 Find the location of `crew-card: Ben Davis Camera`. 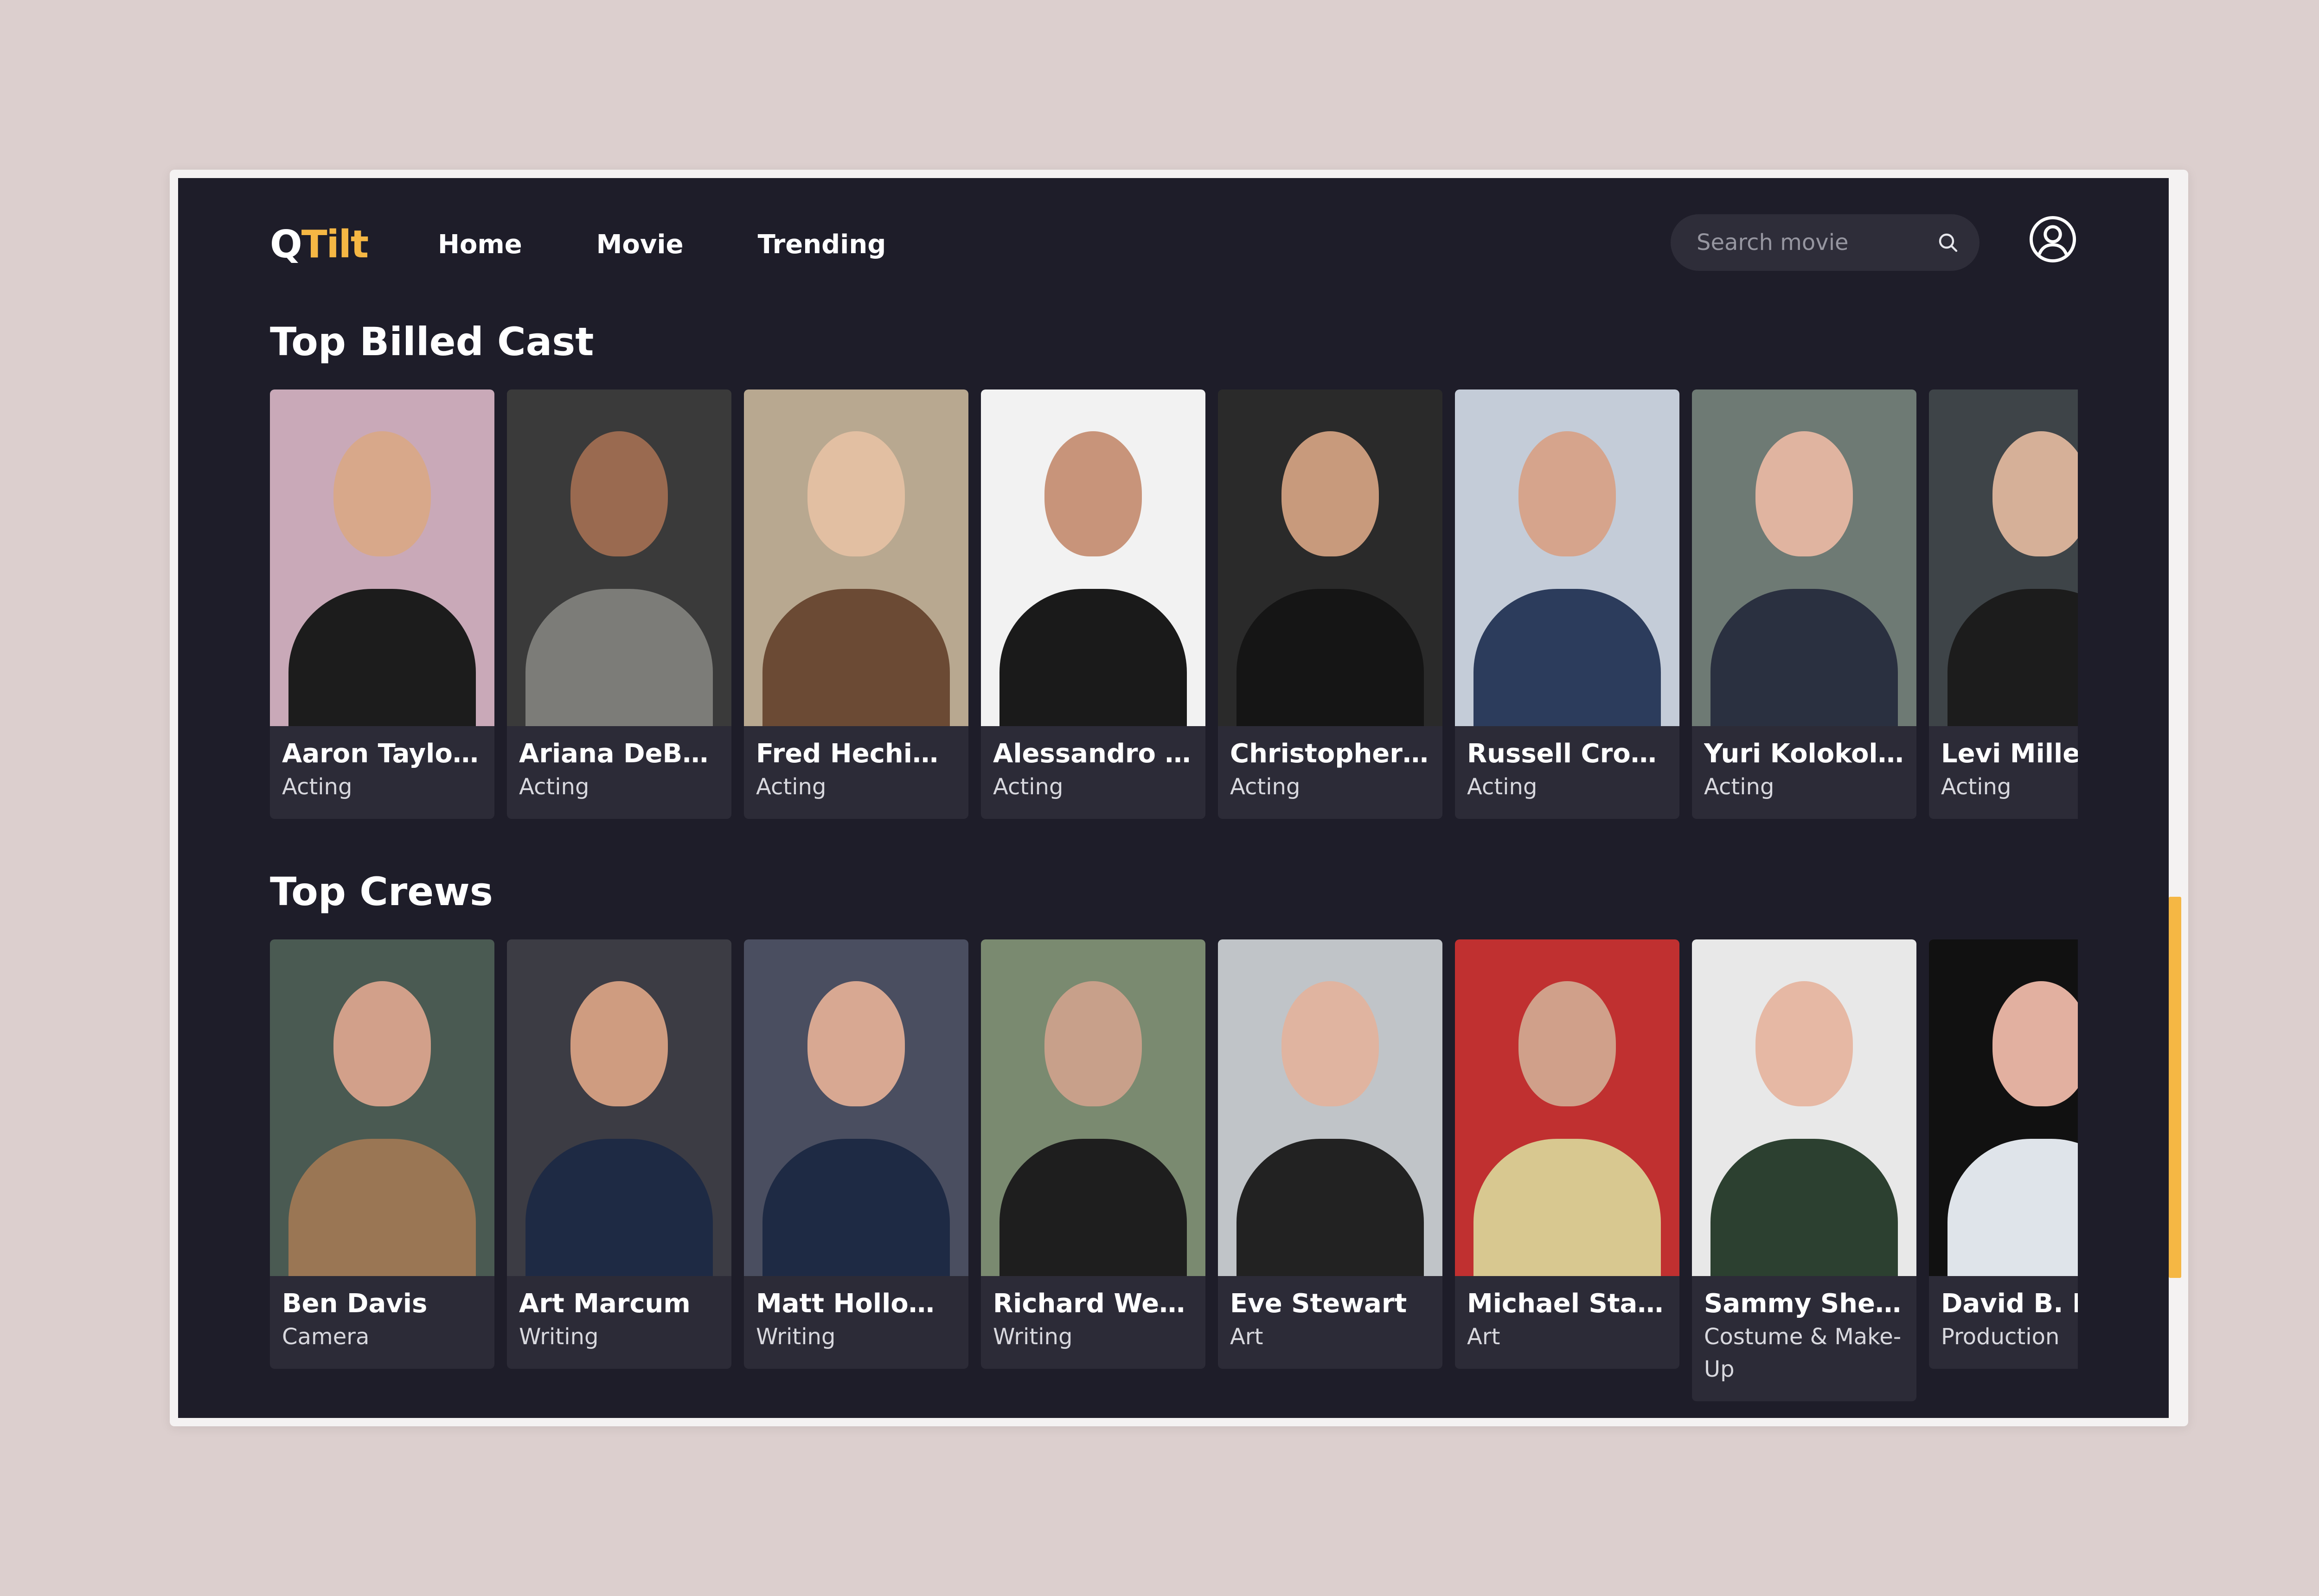

crew-card: Ben Davis Camera is located at coordinates (382, 1154).